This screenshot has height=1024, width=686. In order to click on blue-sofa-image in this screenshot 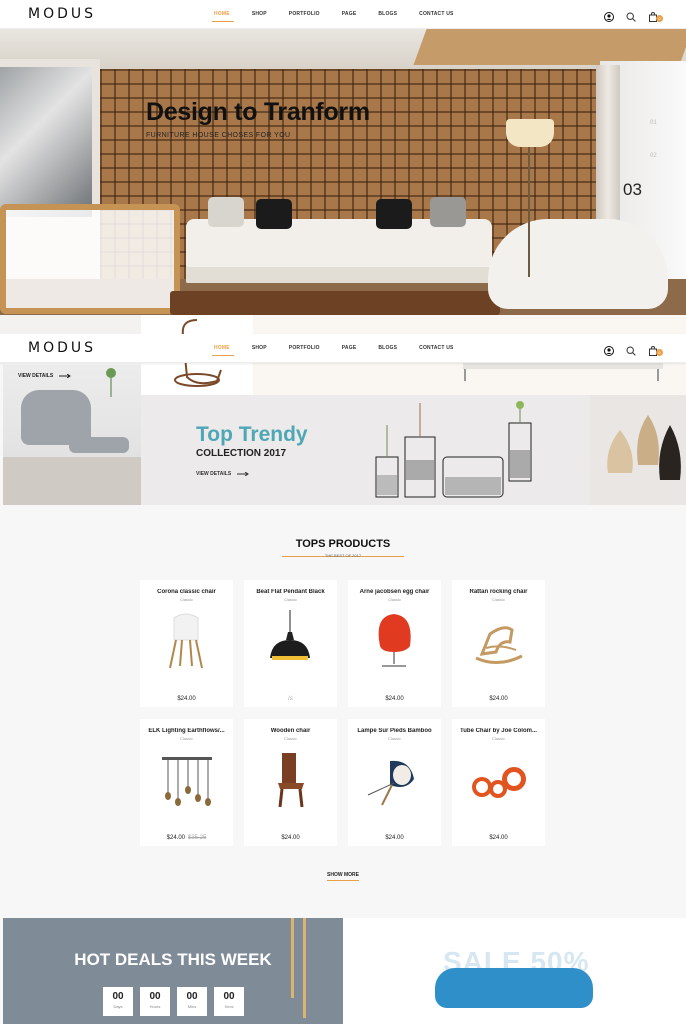, I will do `click(514, 988)`.